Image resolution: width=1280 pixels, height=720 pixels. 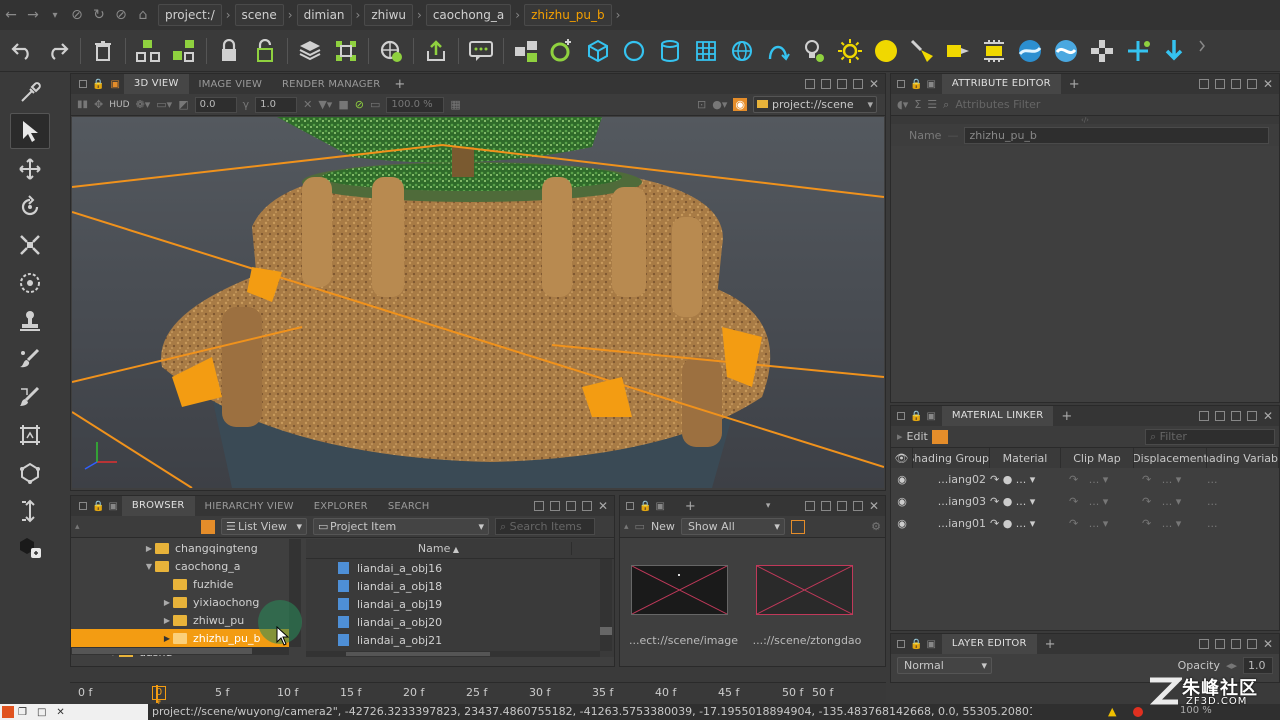 What do you see at coordinates (215, 104) in the screenshot?
I see `exposure-field: 0.0` at bounding box center [215, 104].